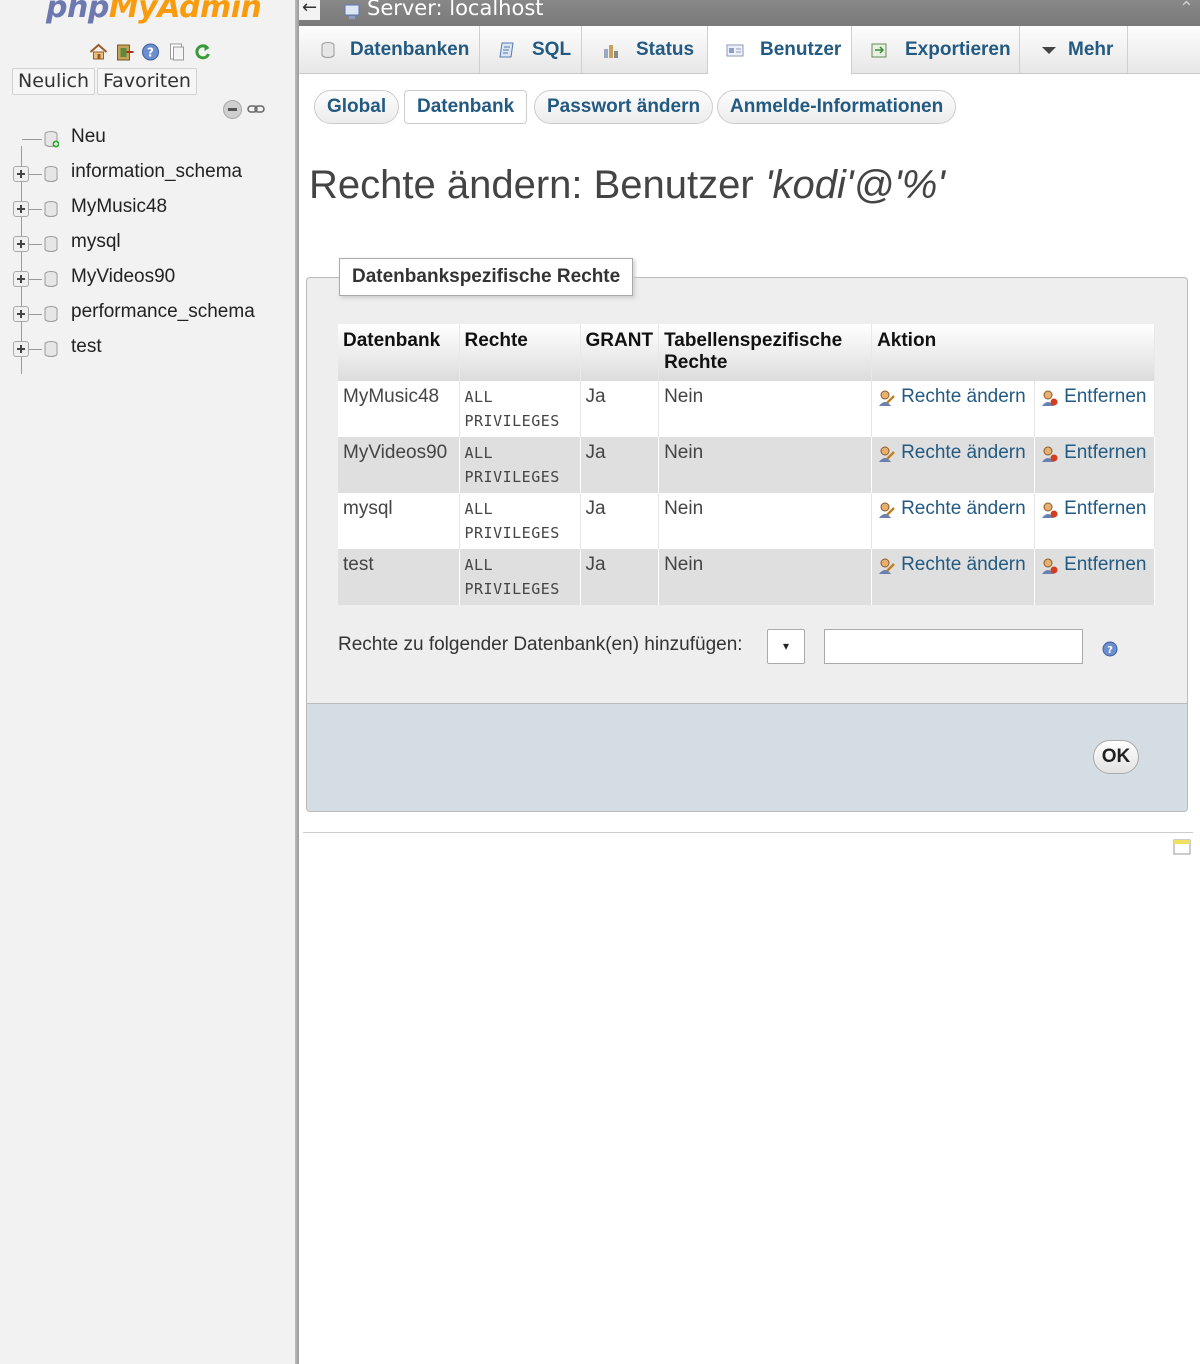  What do you see at coordinates (780, 50) in the screenshot?
I see `tab-benutzer: Benutzer` at bounding box center [780, 50].